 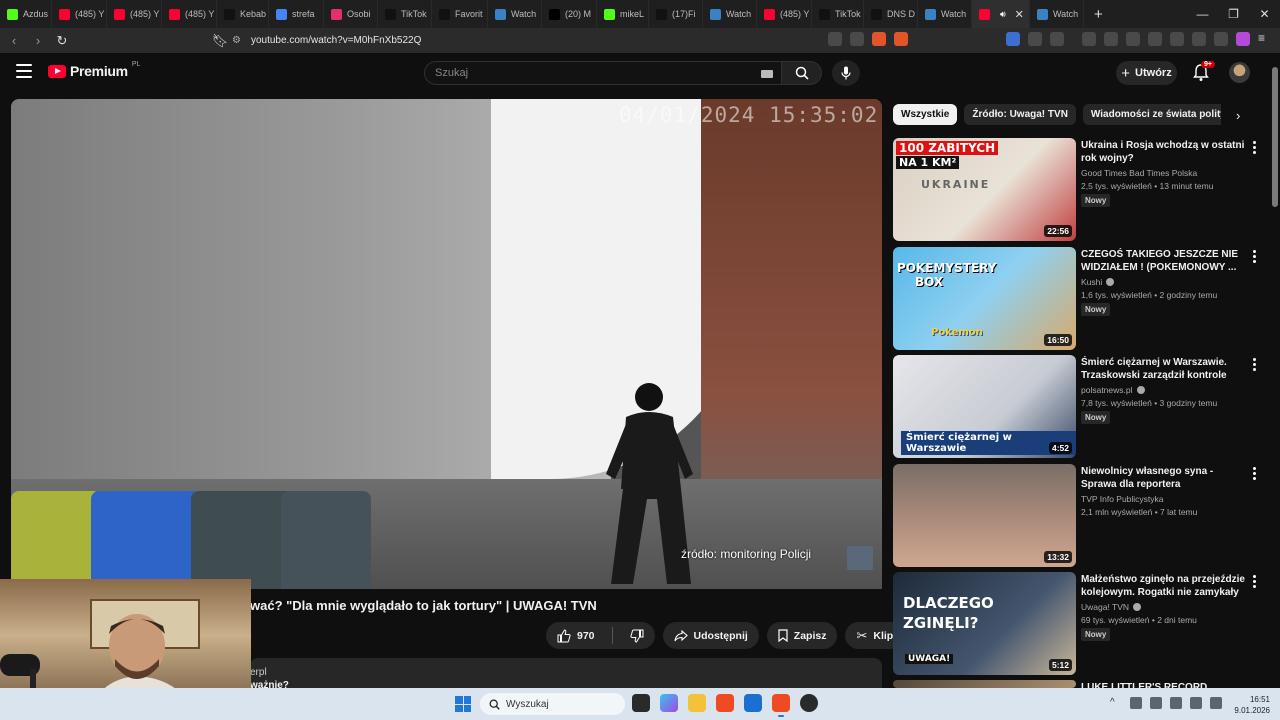 What do you see at coordinates (1216, 703) in the screenshot?
I see `volume-icon` at bounding box center [1216, 703].